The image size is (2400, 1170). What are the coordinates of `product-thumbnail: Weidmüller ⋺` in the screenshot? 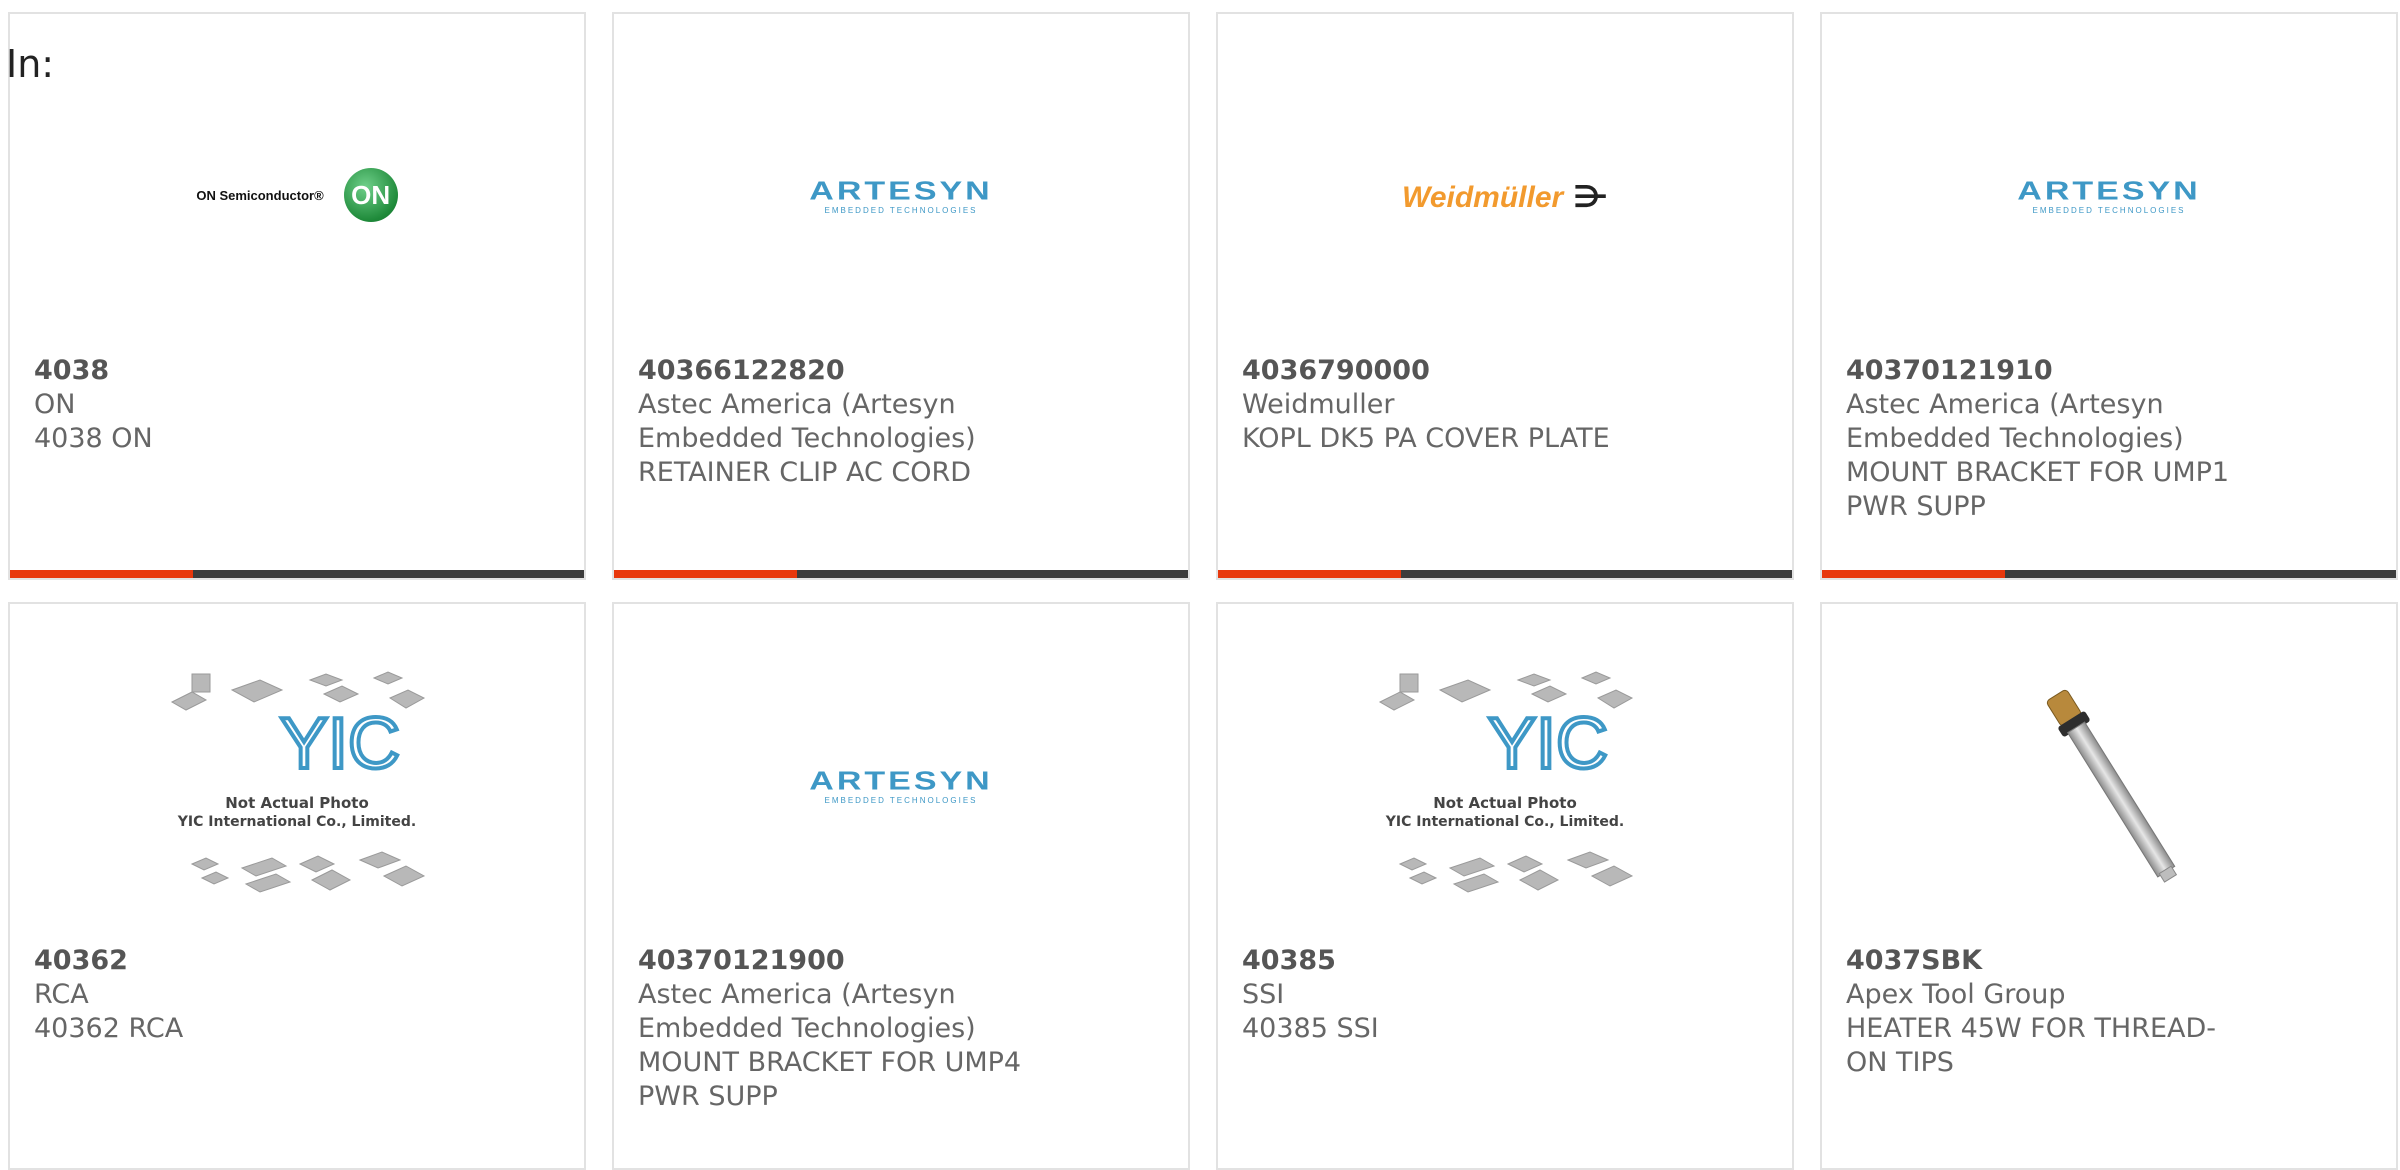 It's located at (1505, 204).